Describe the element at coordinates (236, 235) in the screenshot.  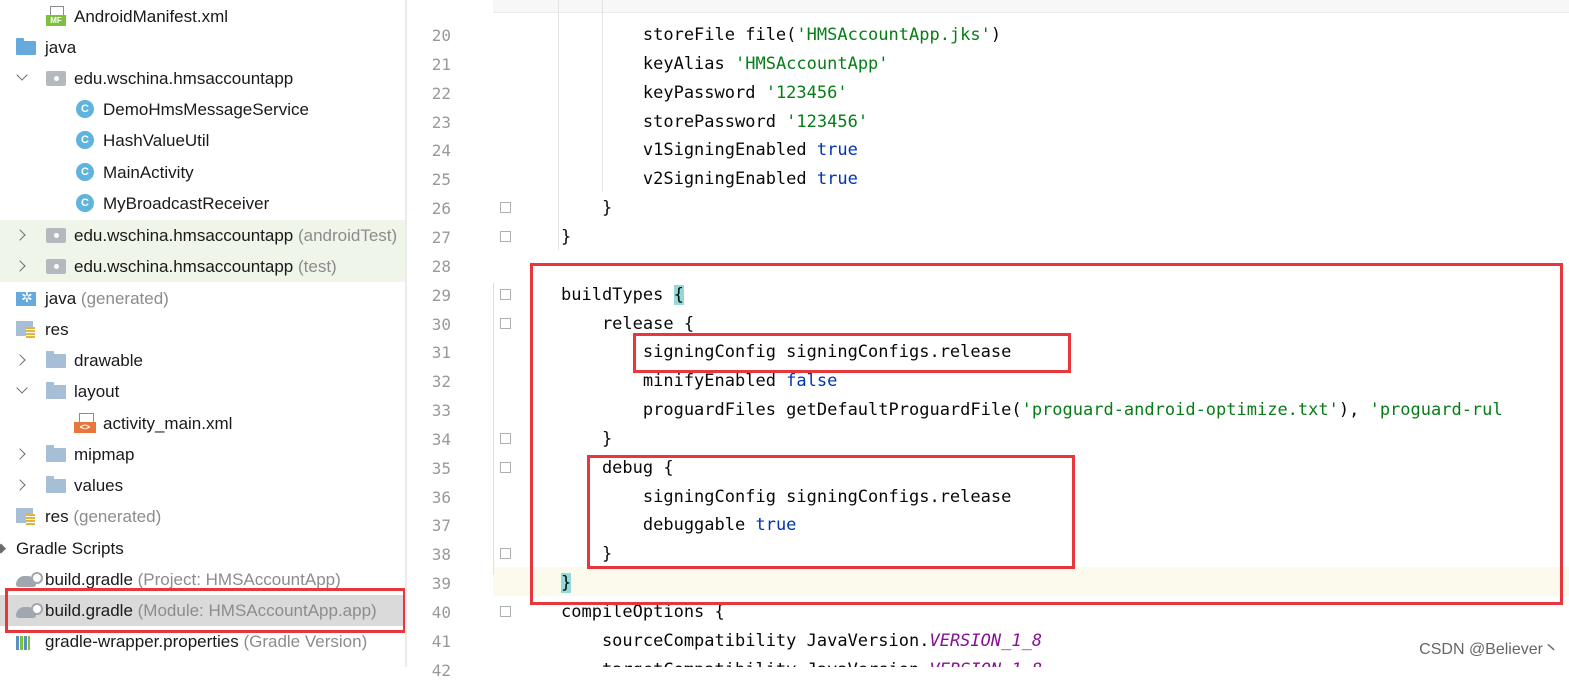
I see `tree-item-label: edu.wschina.hmsaccountapp (androidTest)` at that location.